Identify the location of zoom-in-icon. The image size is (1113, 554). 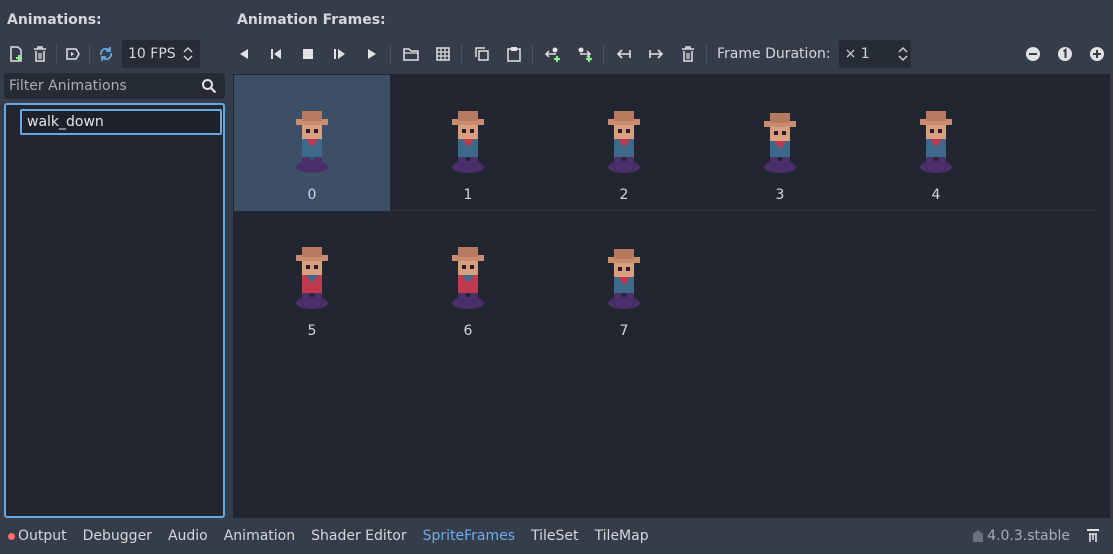
(1097, 54).